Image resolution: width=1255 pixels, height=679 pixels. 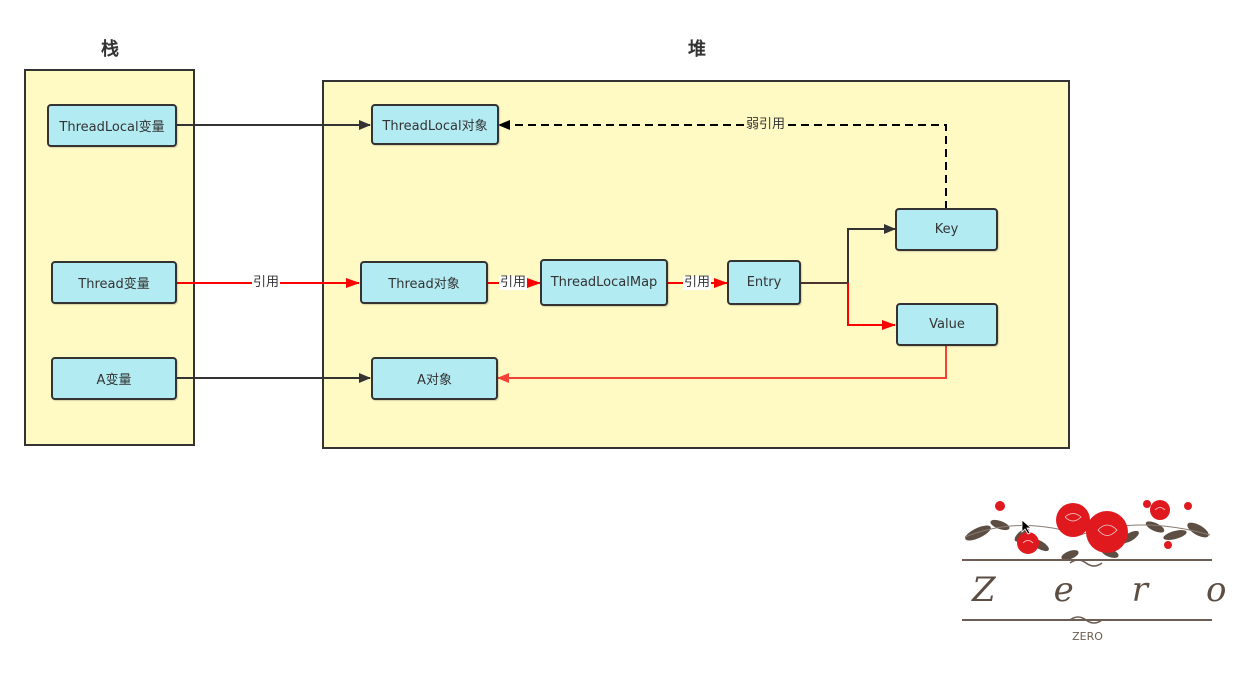 What do you see at coordinates (1113, 590) in the screenshot?
I see `logo-script-text: Zero` at bounding box center [1113, 590].